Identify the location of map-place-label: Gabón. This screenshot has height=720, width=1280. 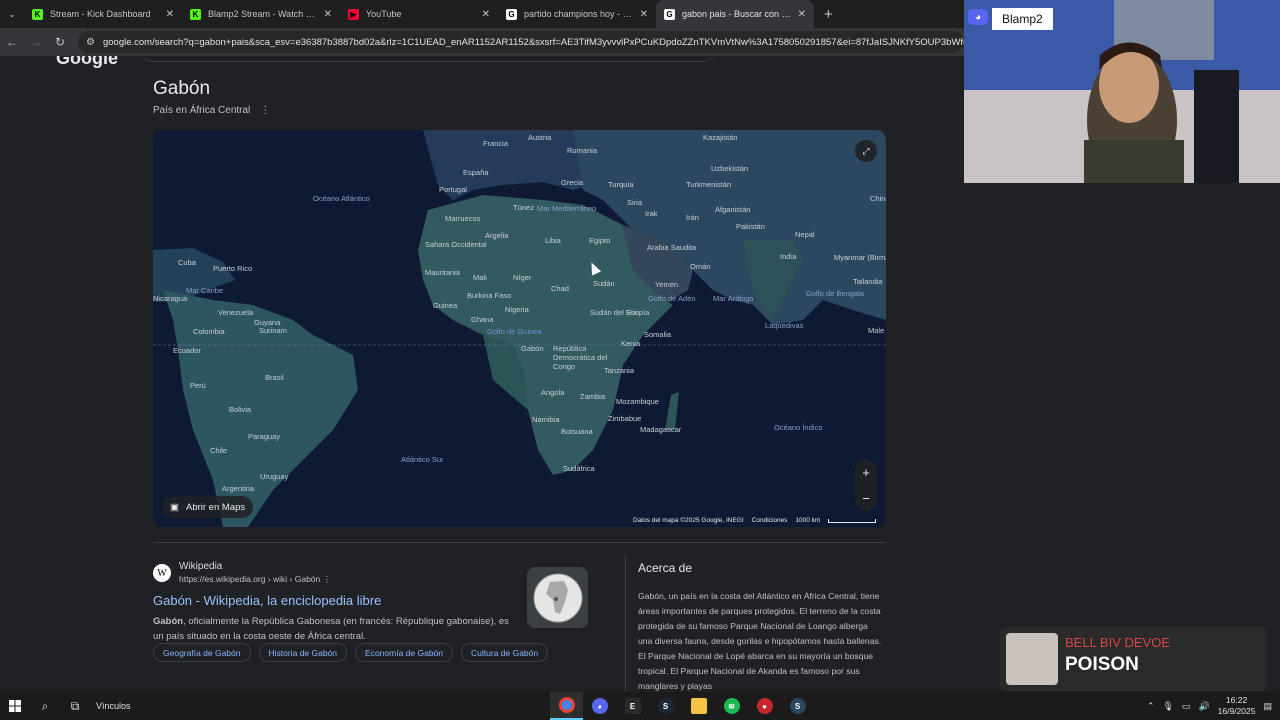
(532, 348).